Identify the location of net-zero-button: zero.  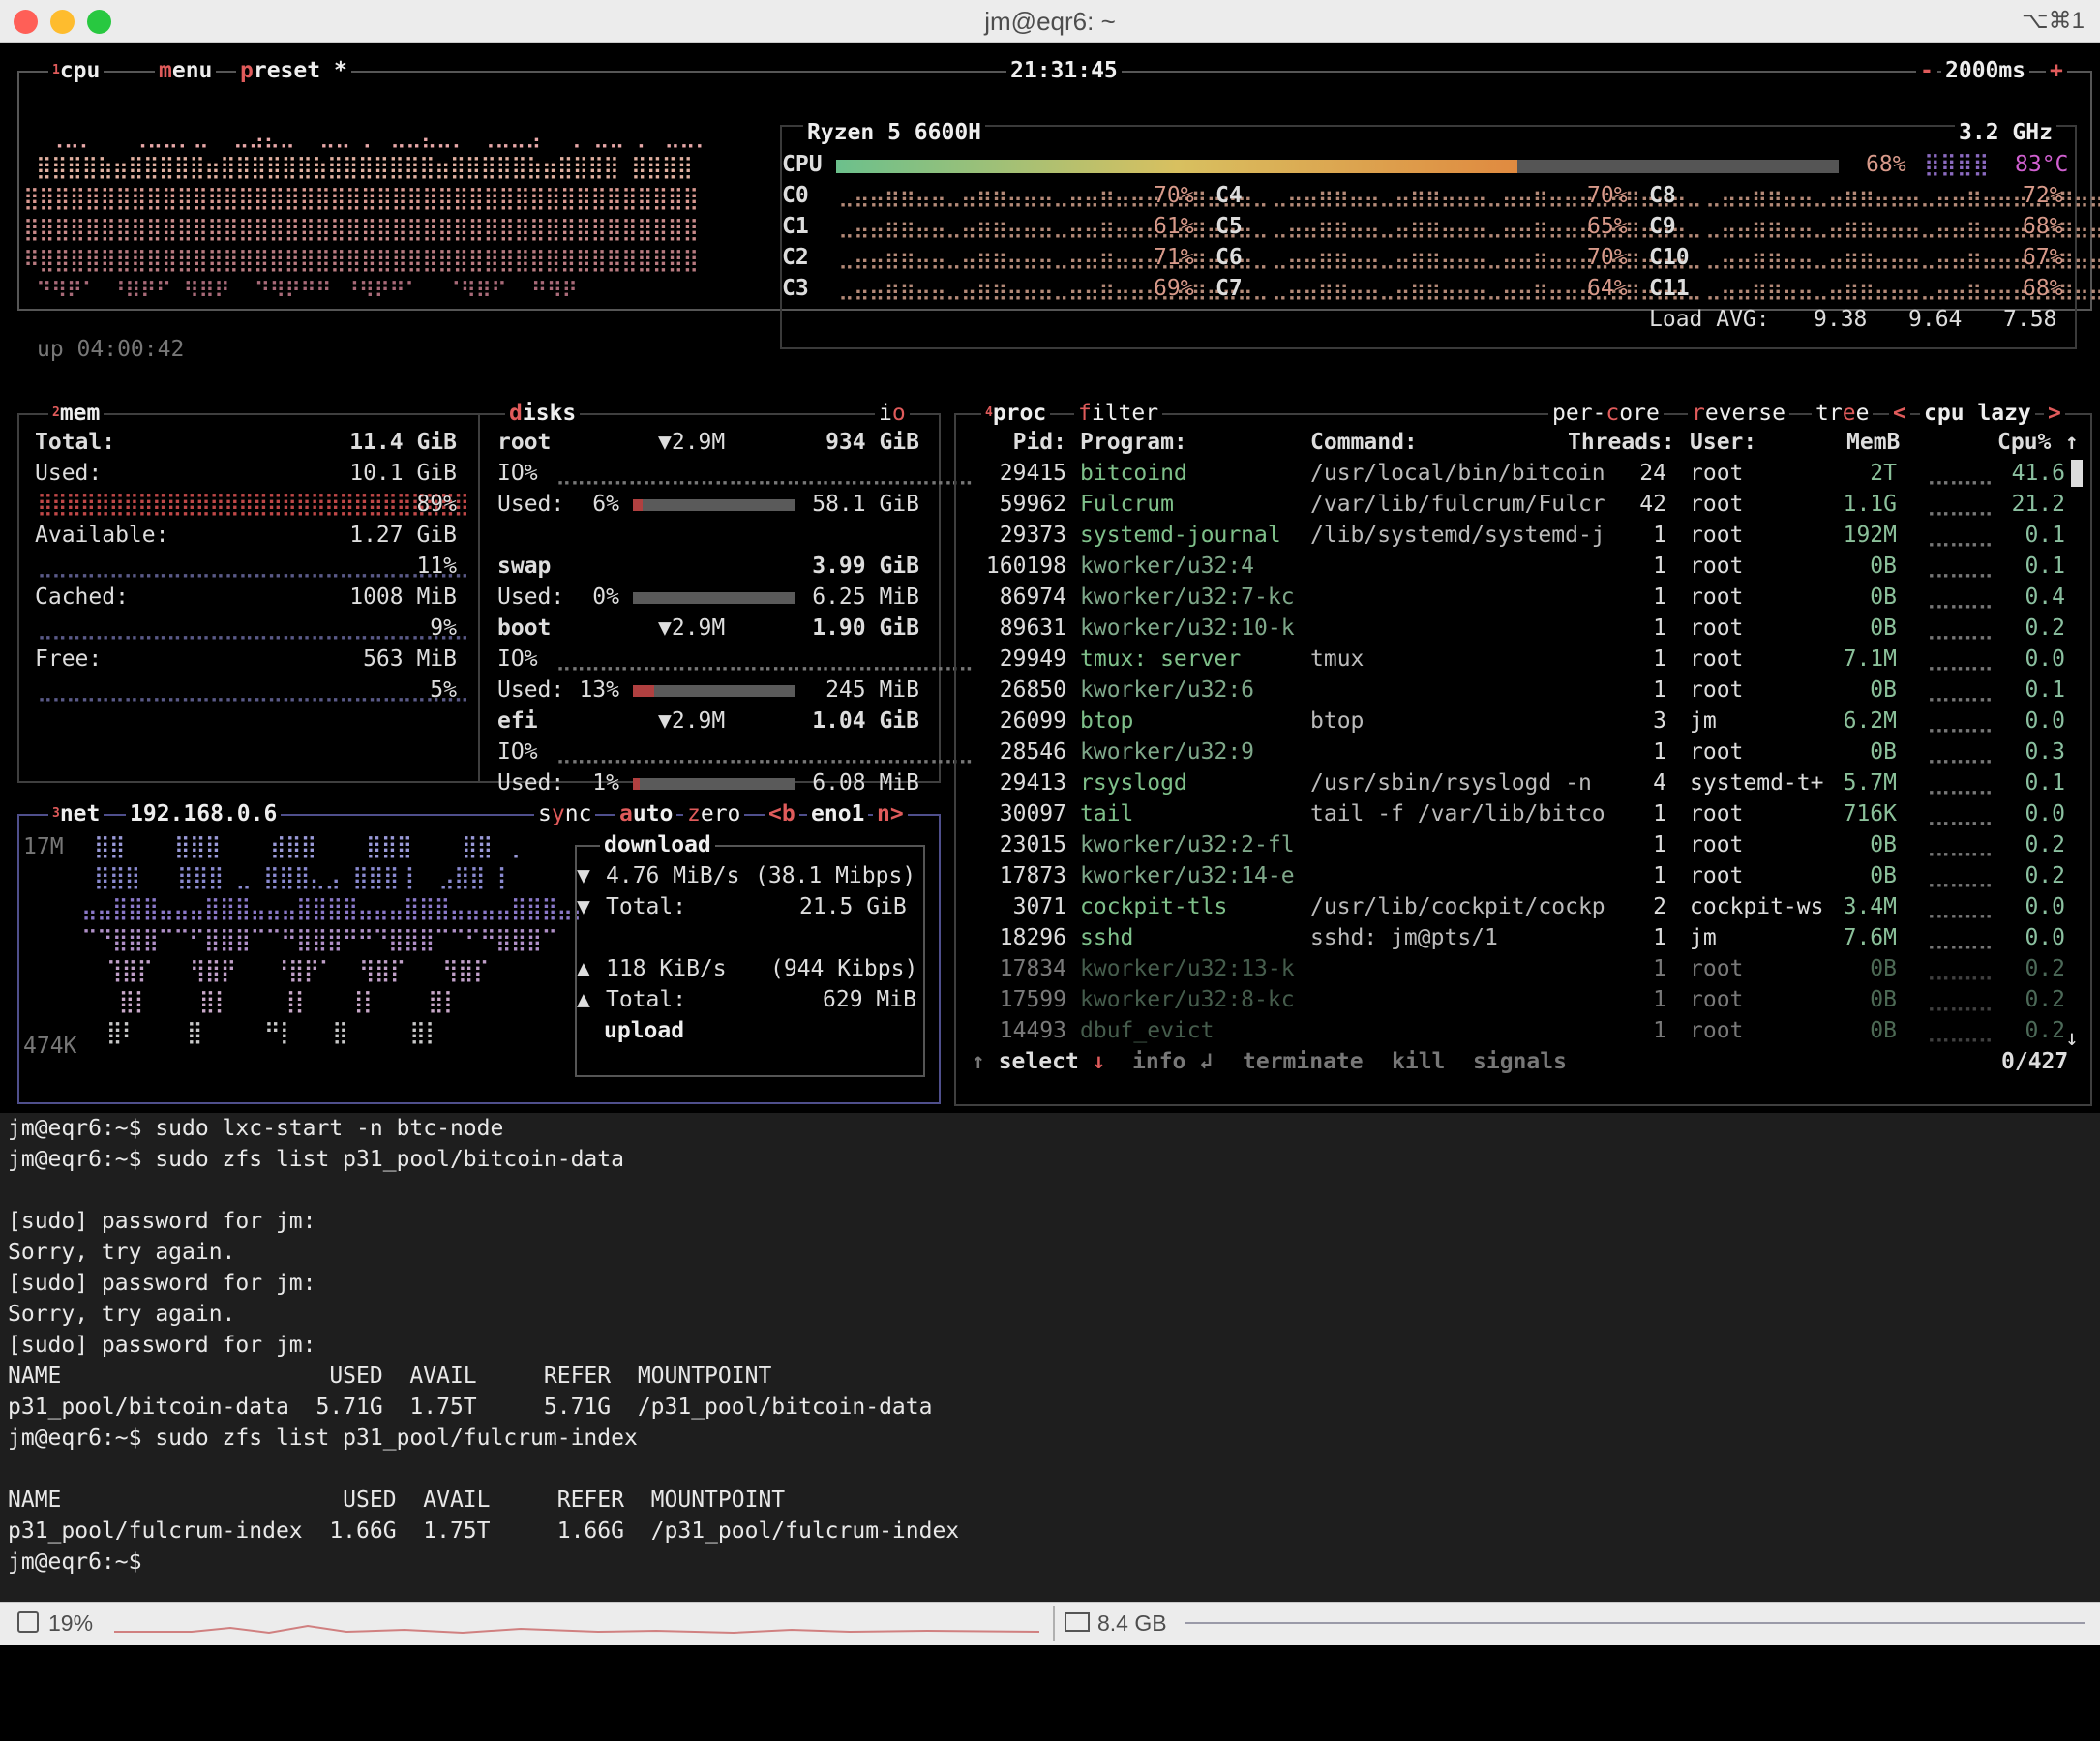
(714, 814).